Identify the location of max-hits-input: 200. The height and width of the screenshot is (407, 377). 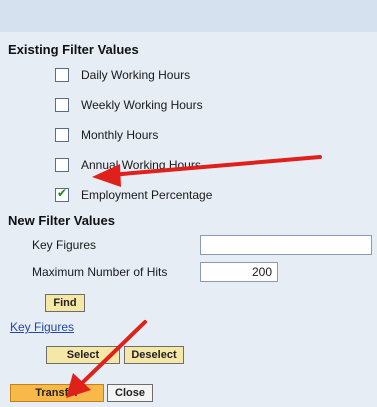
(239, 272).